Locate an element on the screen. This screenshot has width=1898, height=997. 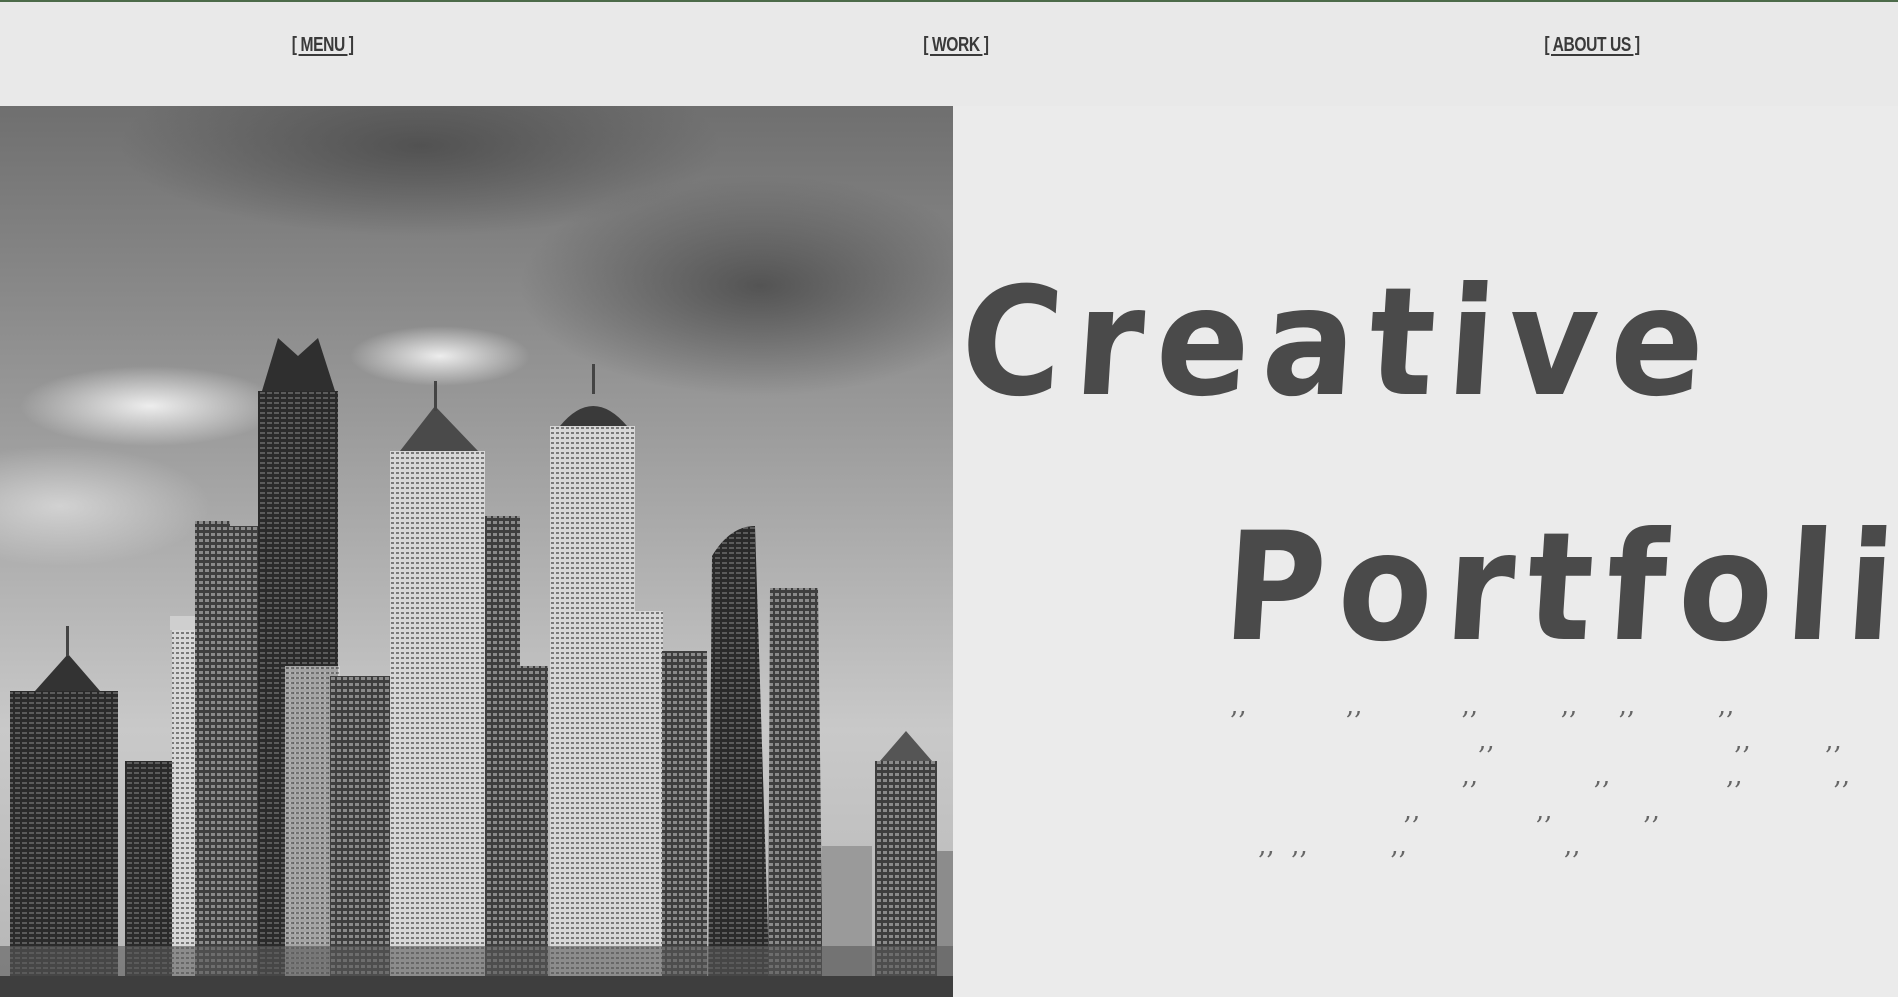
hero-text-line: ‚‚ ‚‚ ‚‚ ‚‚ ‚‚ ‚‚ is located at coordinates (1482, 706).